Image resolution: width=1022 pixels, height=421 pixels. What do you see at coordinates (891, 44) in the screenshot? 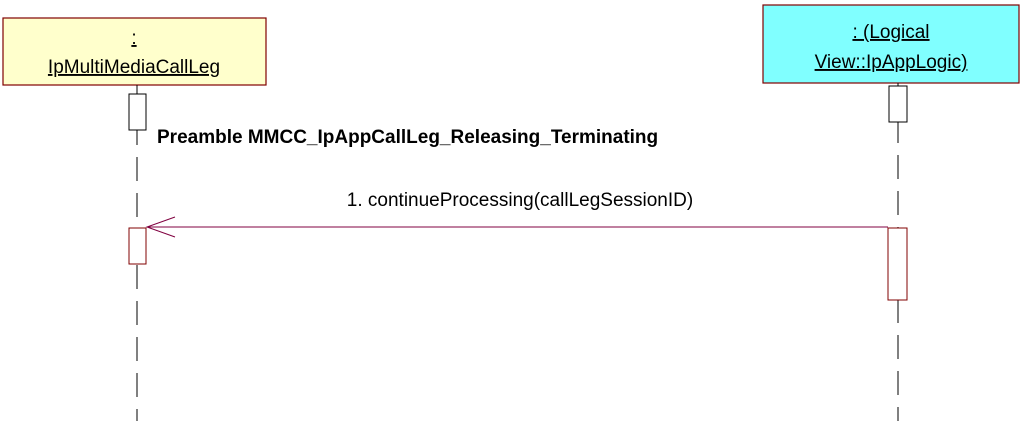
I see `participant-ipapplogic: : (Logical View::IpAppLogic)` at bounding box center [891, 44].